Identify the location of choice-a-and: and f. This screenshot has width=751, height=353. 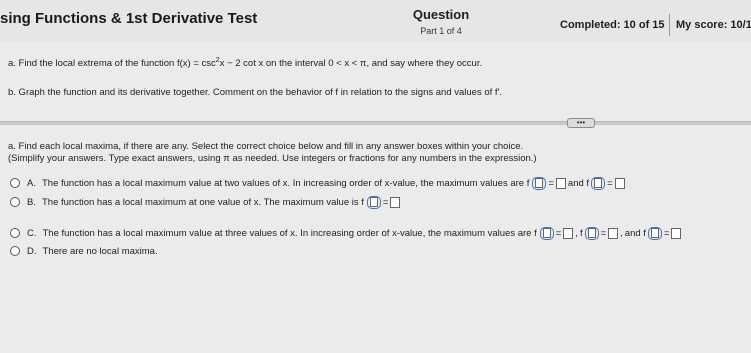
(578, 183).